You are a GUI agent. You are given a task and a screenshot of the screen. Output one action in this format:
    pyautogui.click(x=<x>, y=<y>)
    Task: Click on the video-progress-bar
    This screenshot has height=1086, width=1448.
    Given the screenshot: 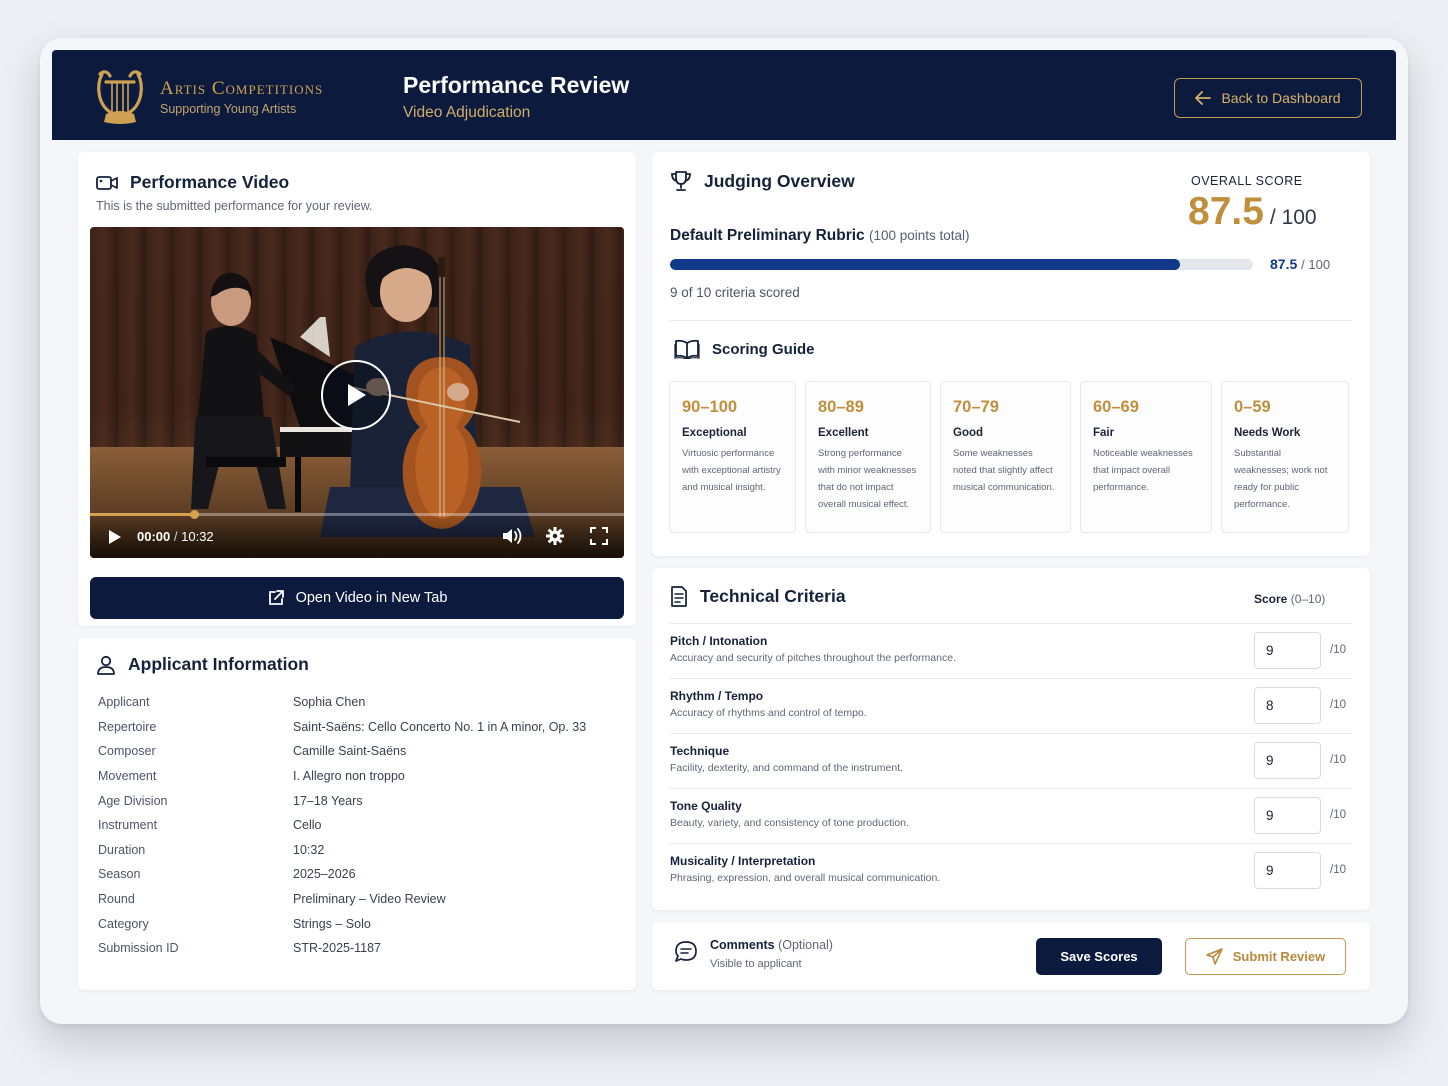 What is the action you would take?
    pyautogui.click(x=357, y=514)
    